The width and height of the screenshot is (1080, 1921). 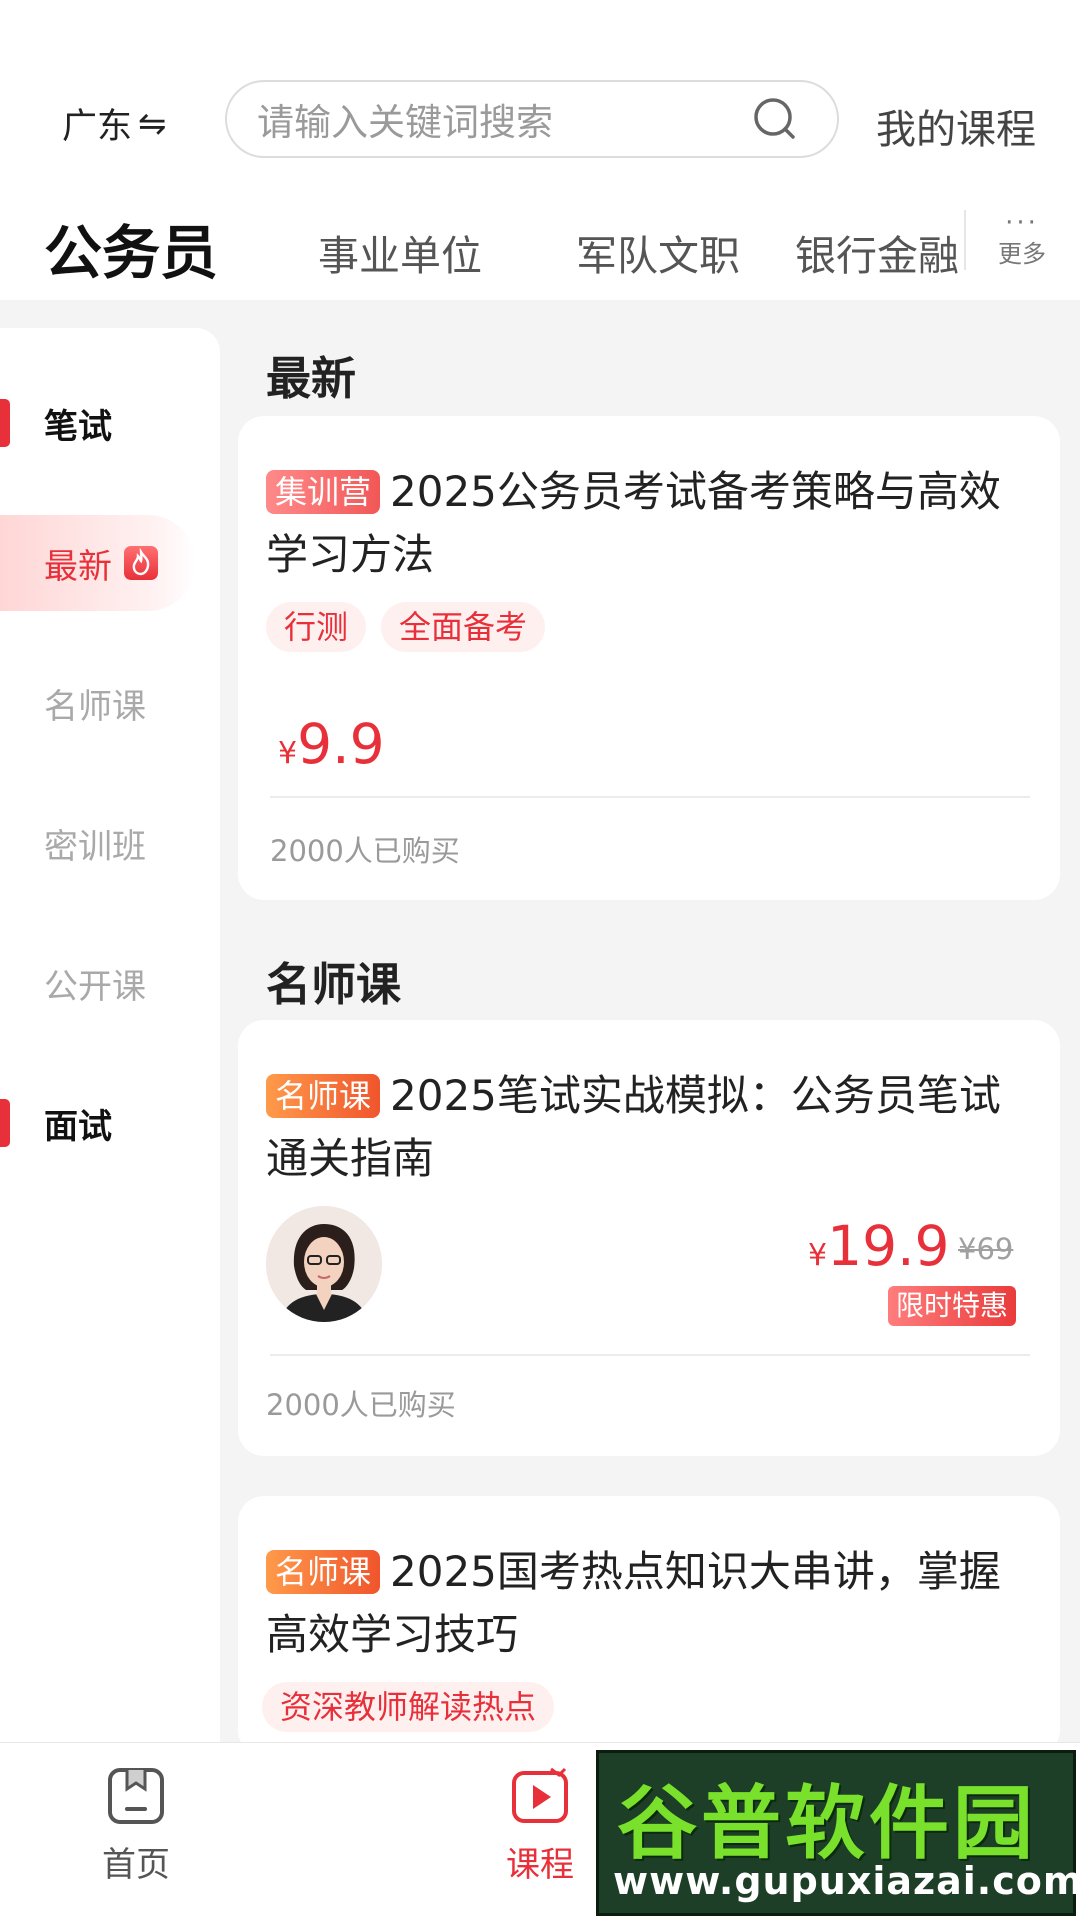 I want to click on tab-bank-finance: 银行金融, so click(x=877, y=252).